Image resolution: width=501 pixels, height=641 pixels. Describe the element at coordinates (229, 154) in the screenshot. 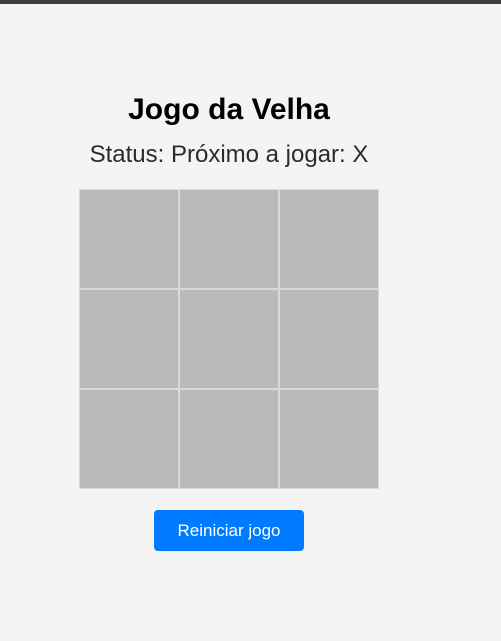

I see `status-text: Status: Próximo a jogar: X` at that location.